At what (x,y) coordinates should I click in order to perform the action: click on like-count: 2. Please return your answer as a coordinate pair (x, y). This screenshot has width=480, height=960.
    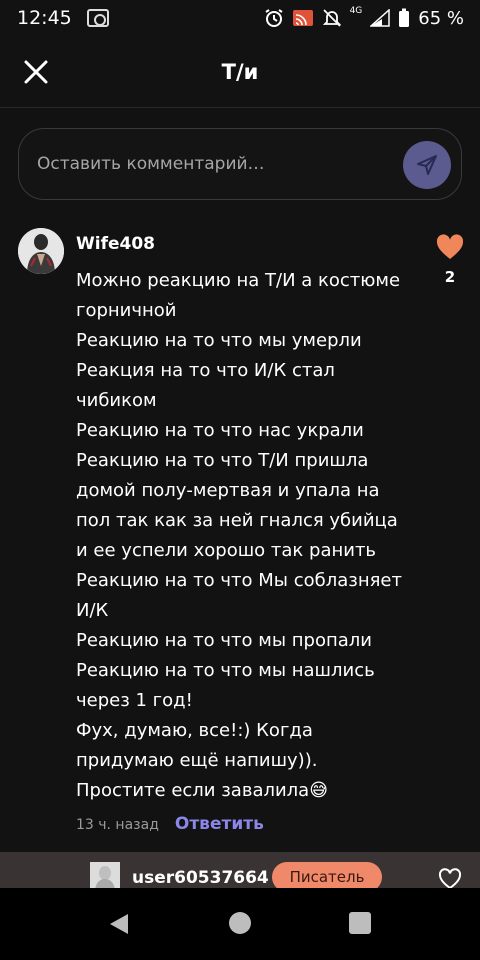
    Looking at the image, I should click on (450, 277).